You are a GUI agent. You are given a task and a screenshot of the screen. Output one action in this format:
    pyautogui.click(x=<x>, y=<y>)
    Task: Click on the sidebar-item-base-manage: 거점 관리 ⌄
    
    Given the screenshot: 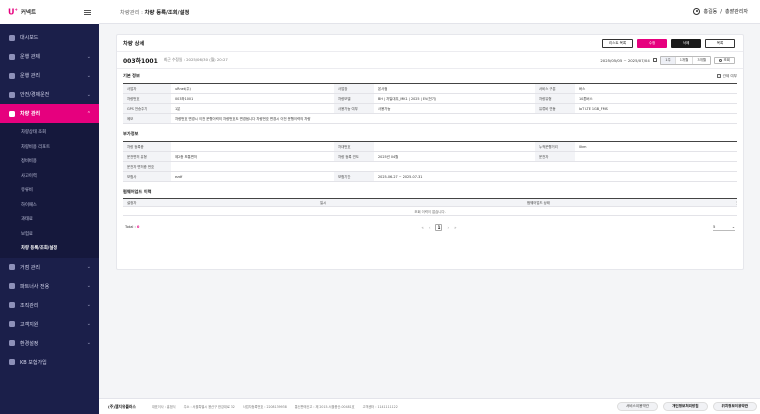 What is the action you would take?
    pyautogui.click(x=49, y=267)
    